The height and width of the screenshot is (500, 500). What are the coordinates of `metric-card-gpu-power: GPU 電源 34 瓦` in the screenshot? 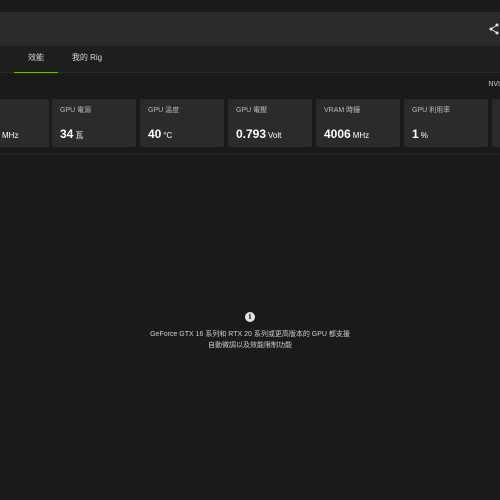 It's located at (94, 123).